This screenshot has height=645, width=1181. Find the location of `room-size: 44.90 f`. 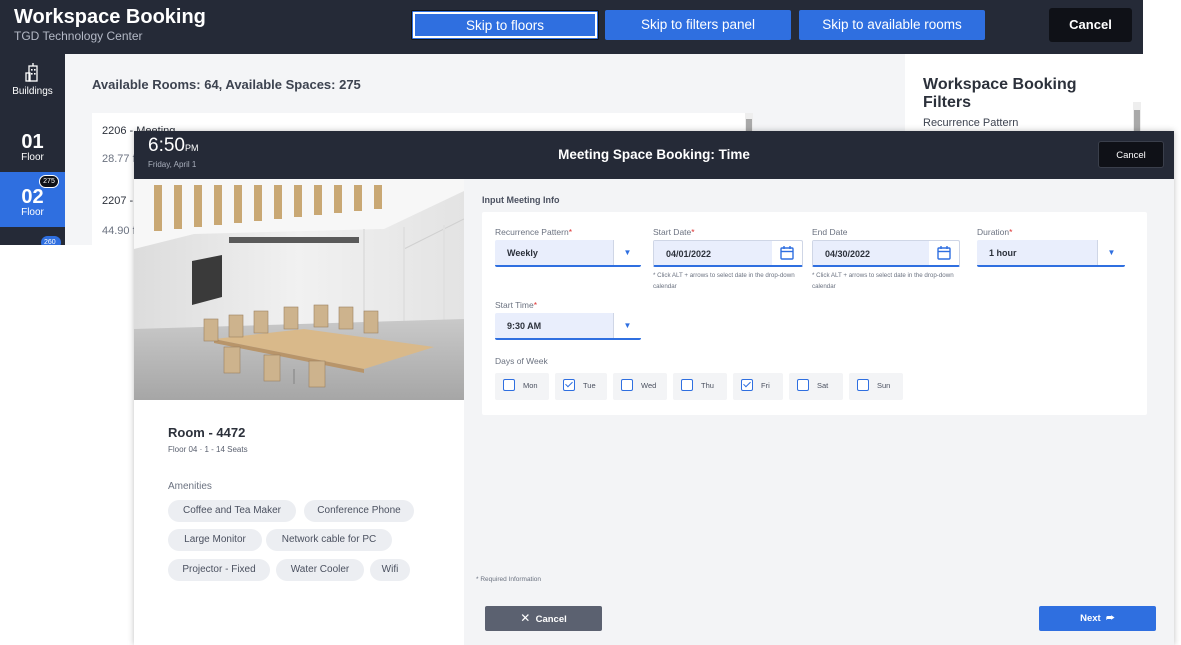

room-size: 44.90 f is located at coordinates (119, 231).